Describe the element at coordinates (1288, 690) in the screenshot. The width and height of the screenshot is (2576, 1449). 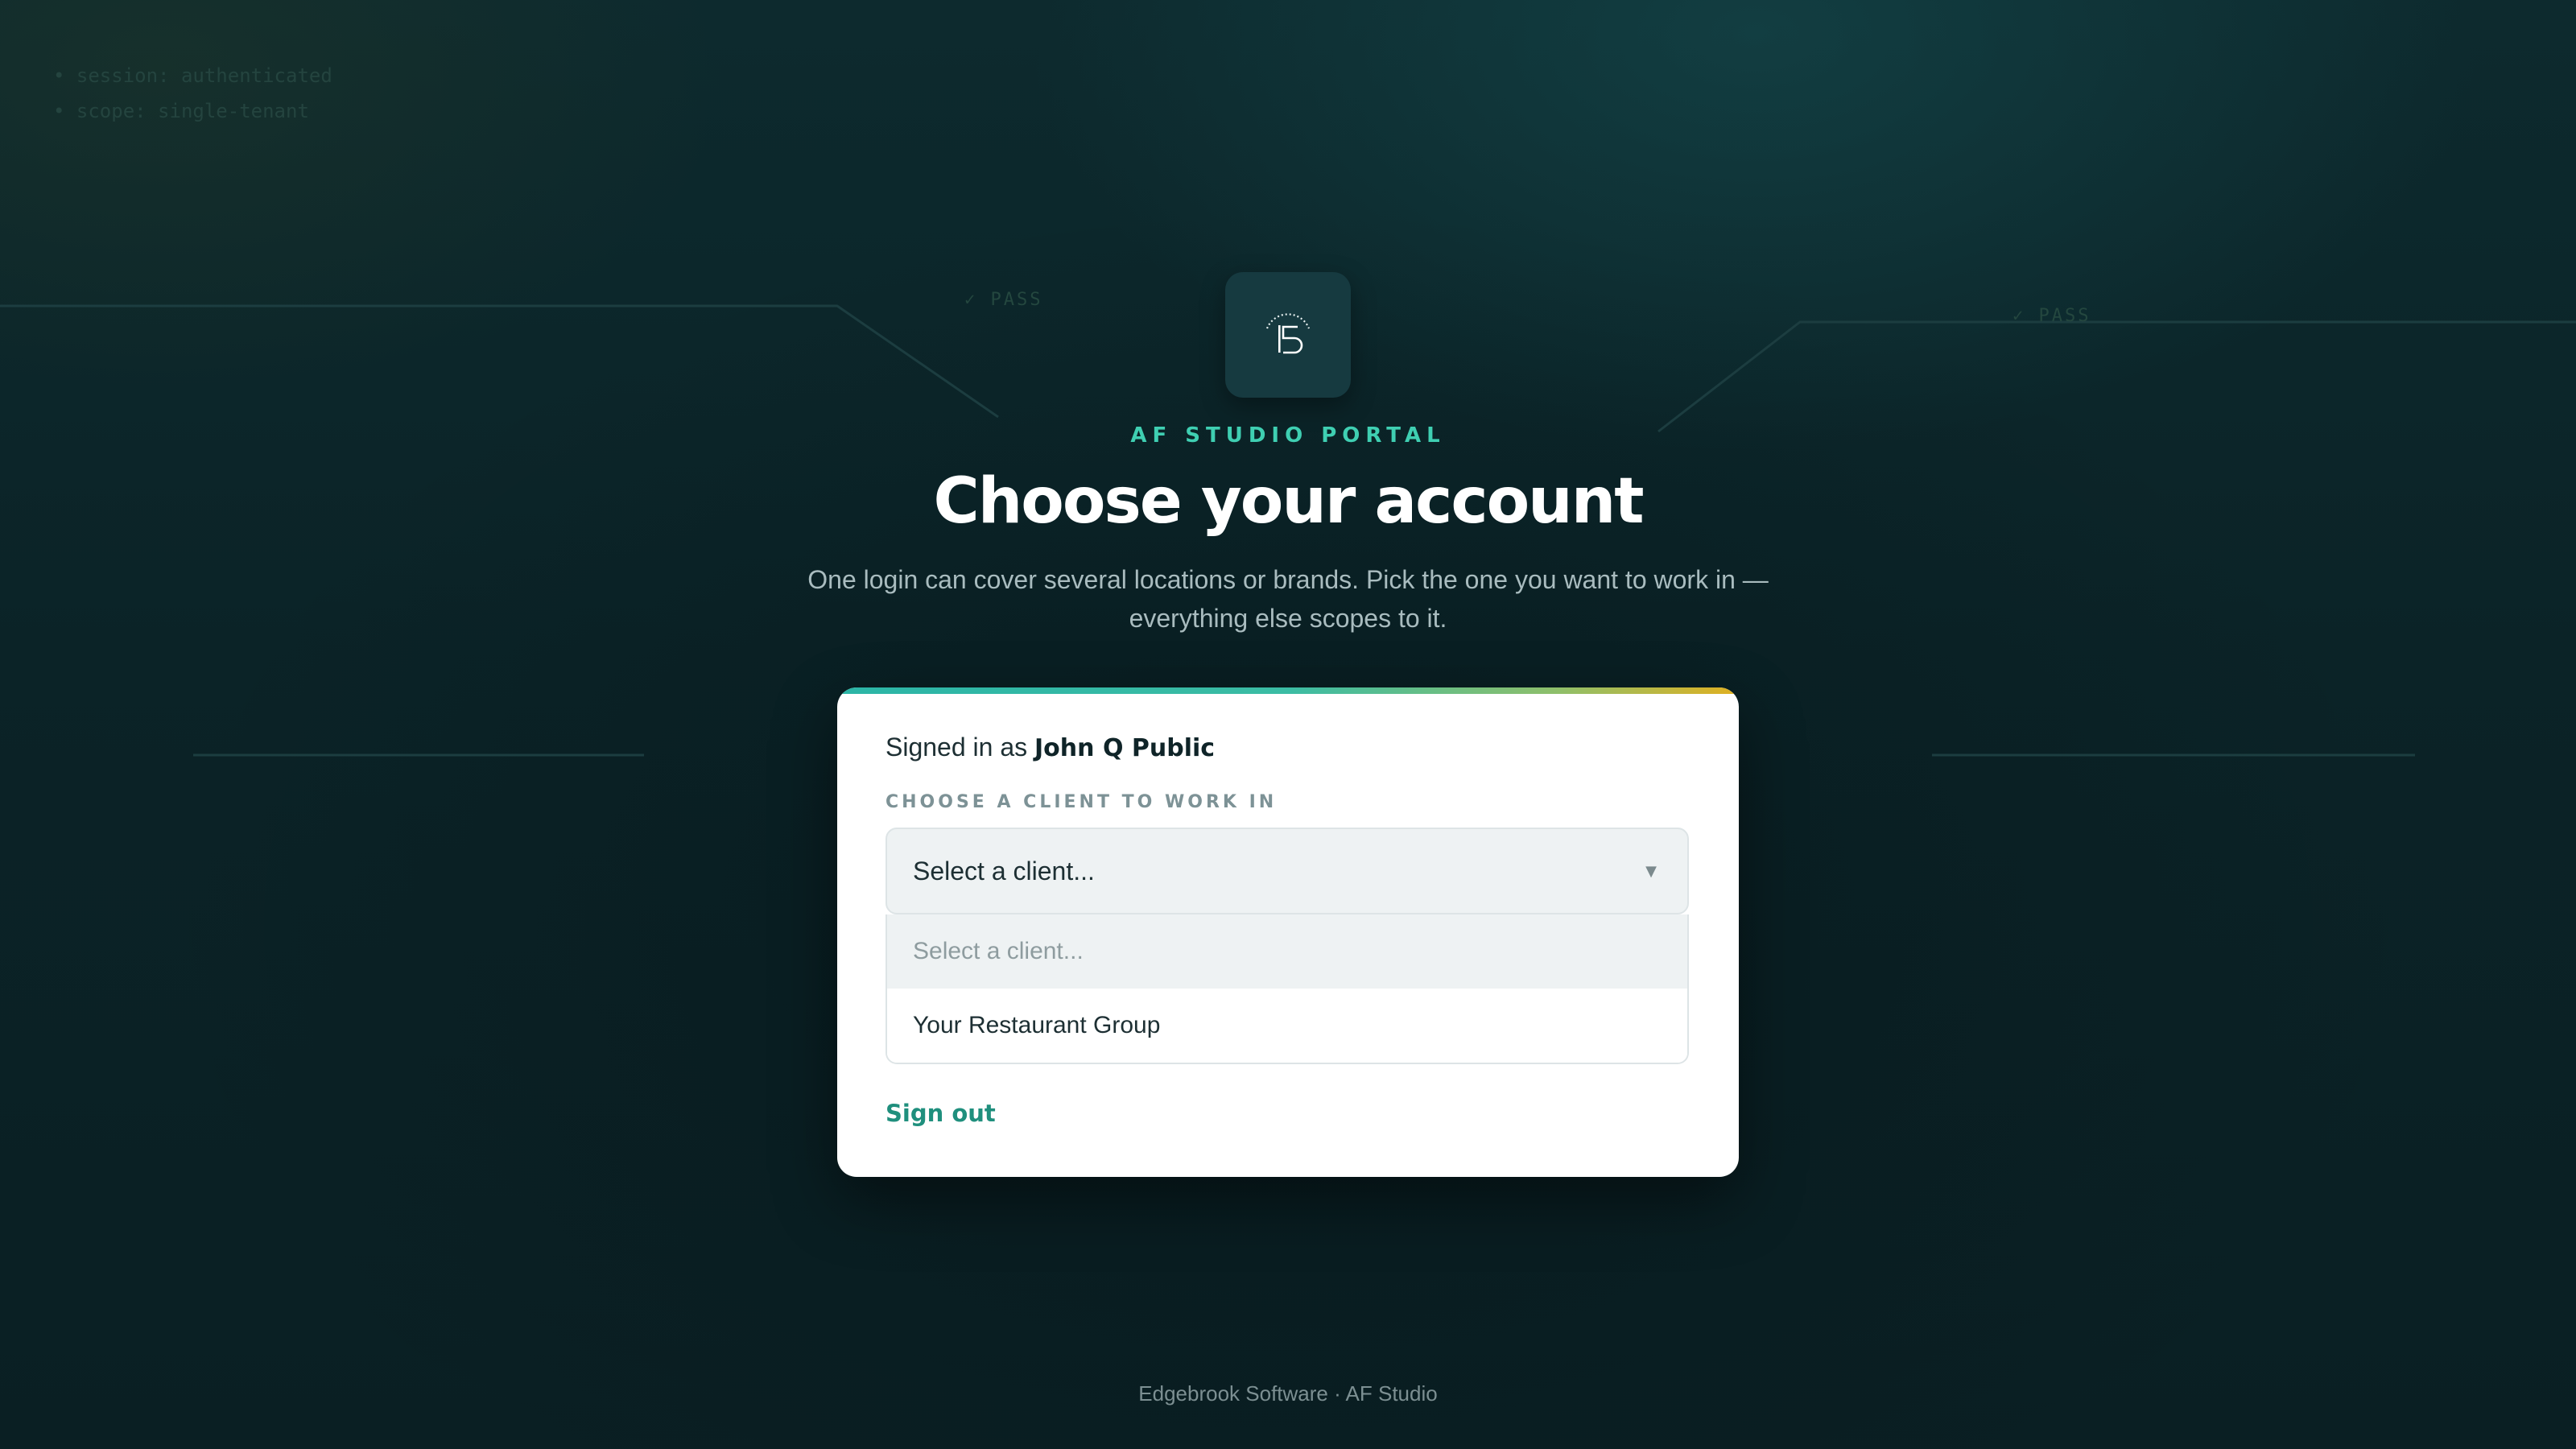
I see `card-accent-bar` at that location.